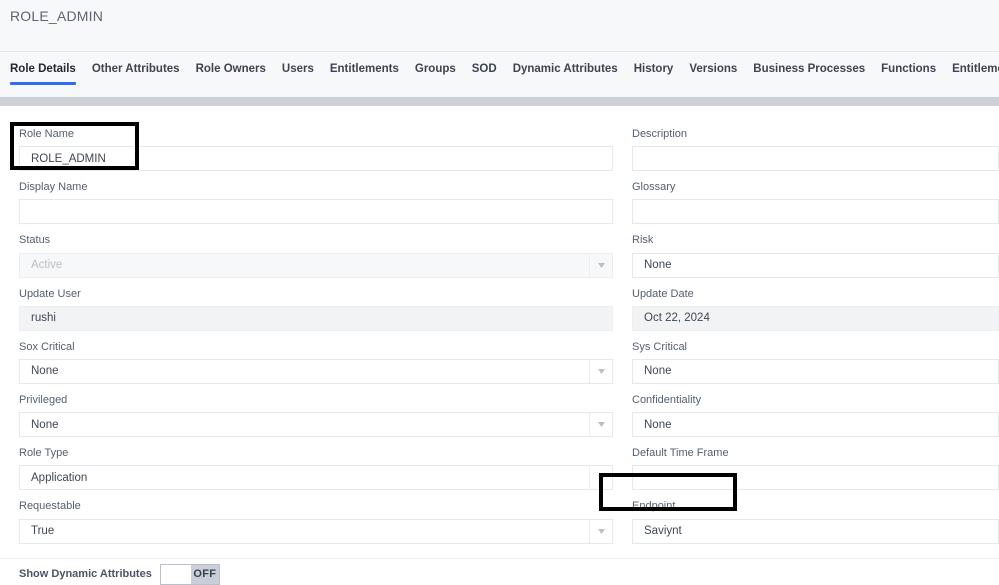  I want to click on field-sys-critical: Sys Critical None, so click(815, 362).